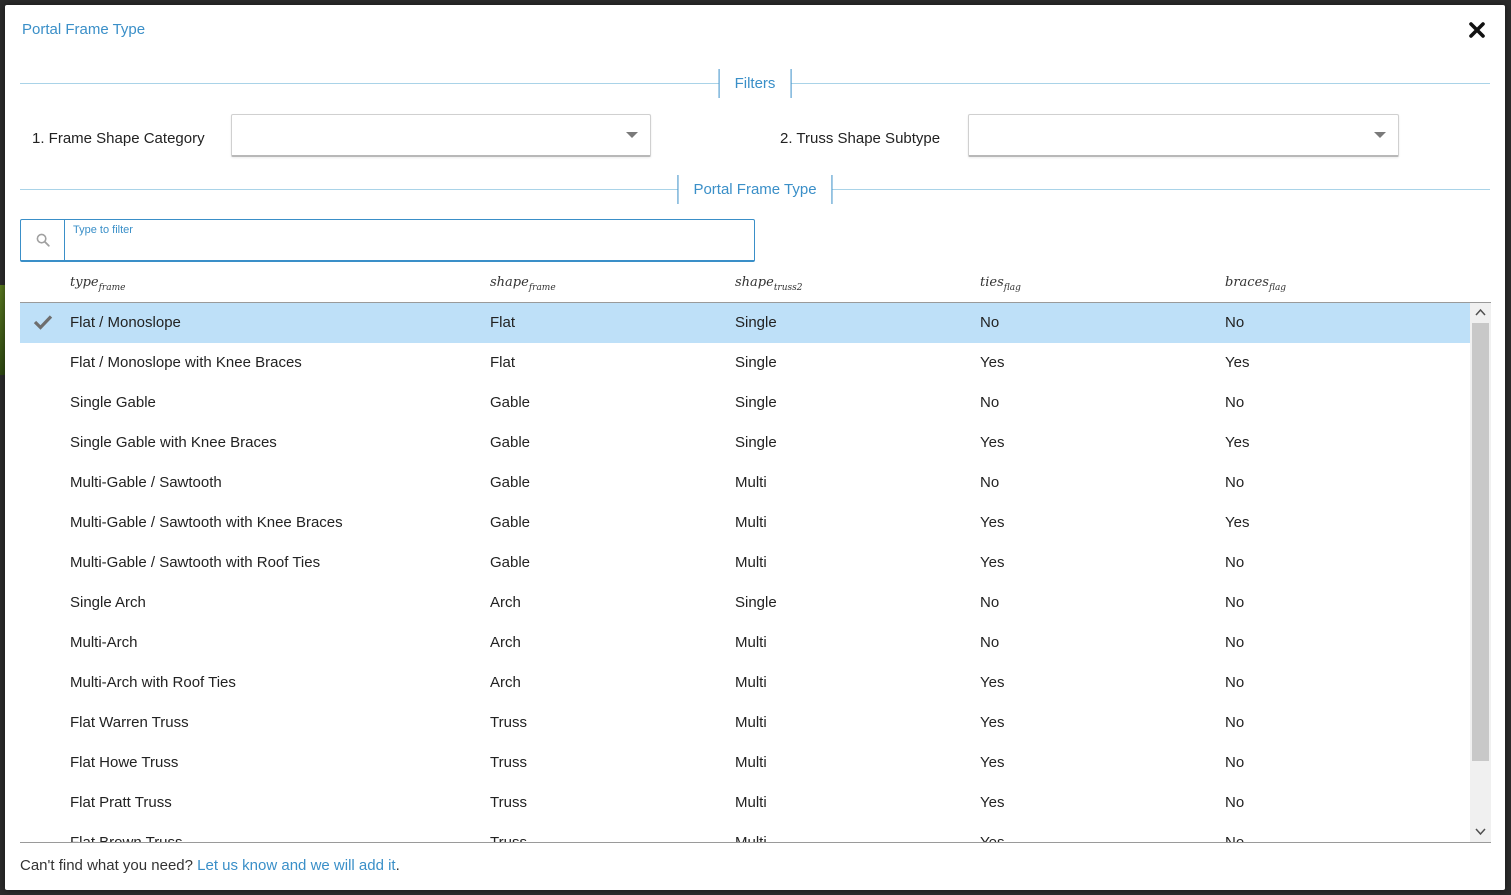 This screenshot has width=1511, height=895. I want to click on scroll-down-icon, so click(1480, 831).